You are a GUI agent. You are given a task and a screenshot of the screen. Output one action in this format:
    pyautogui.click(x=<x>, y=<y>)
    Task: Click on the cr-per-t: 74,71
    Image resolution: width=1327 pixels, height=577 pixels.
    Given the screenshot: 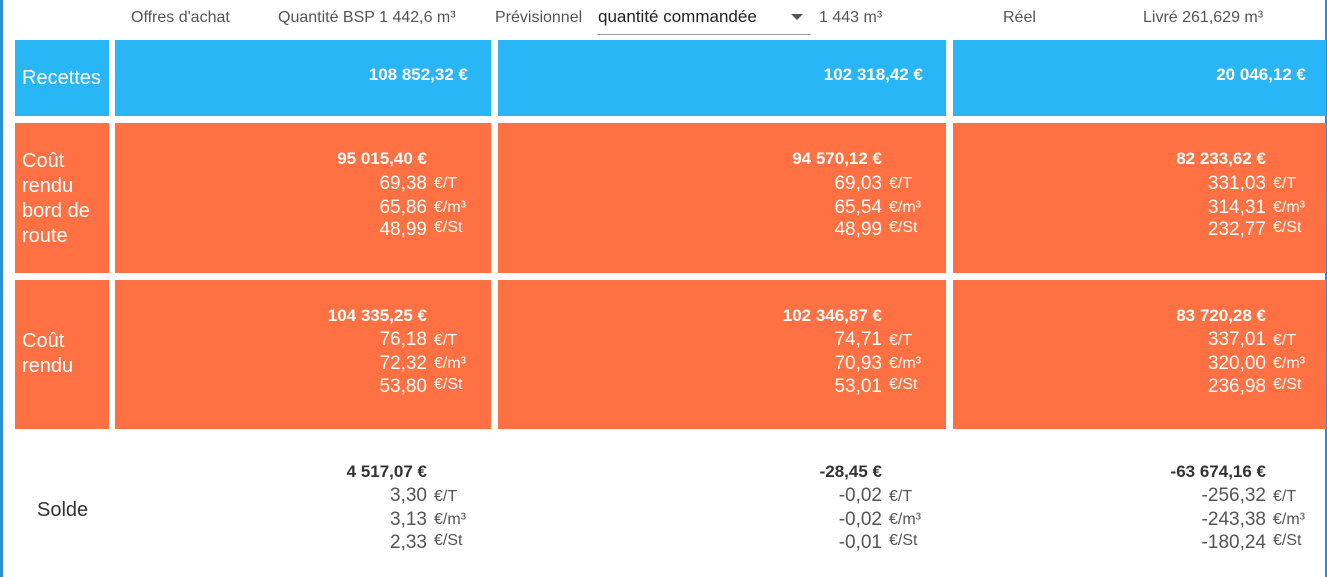 What is the action you would take?
    pyautogui.click(x=858, y=339)
    